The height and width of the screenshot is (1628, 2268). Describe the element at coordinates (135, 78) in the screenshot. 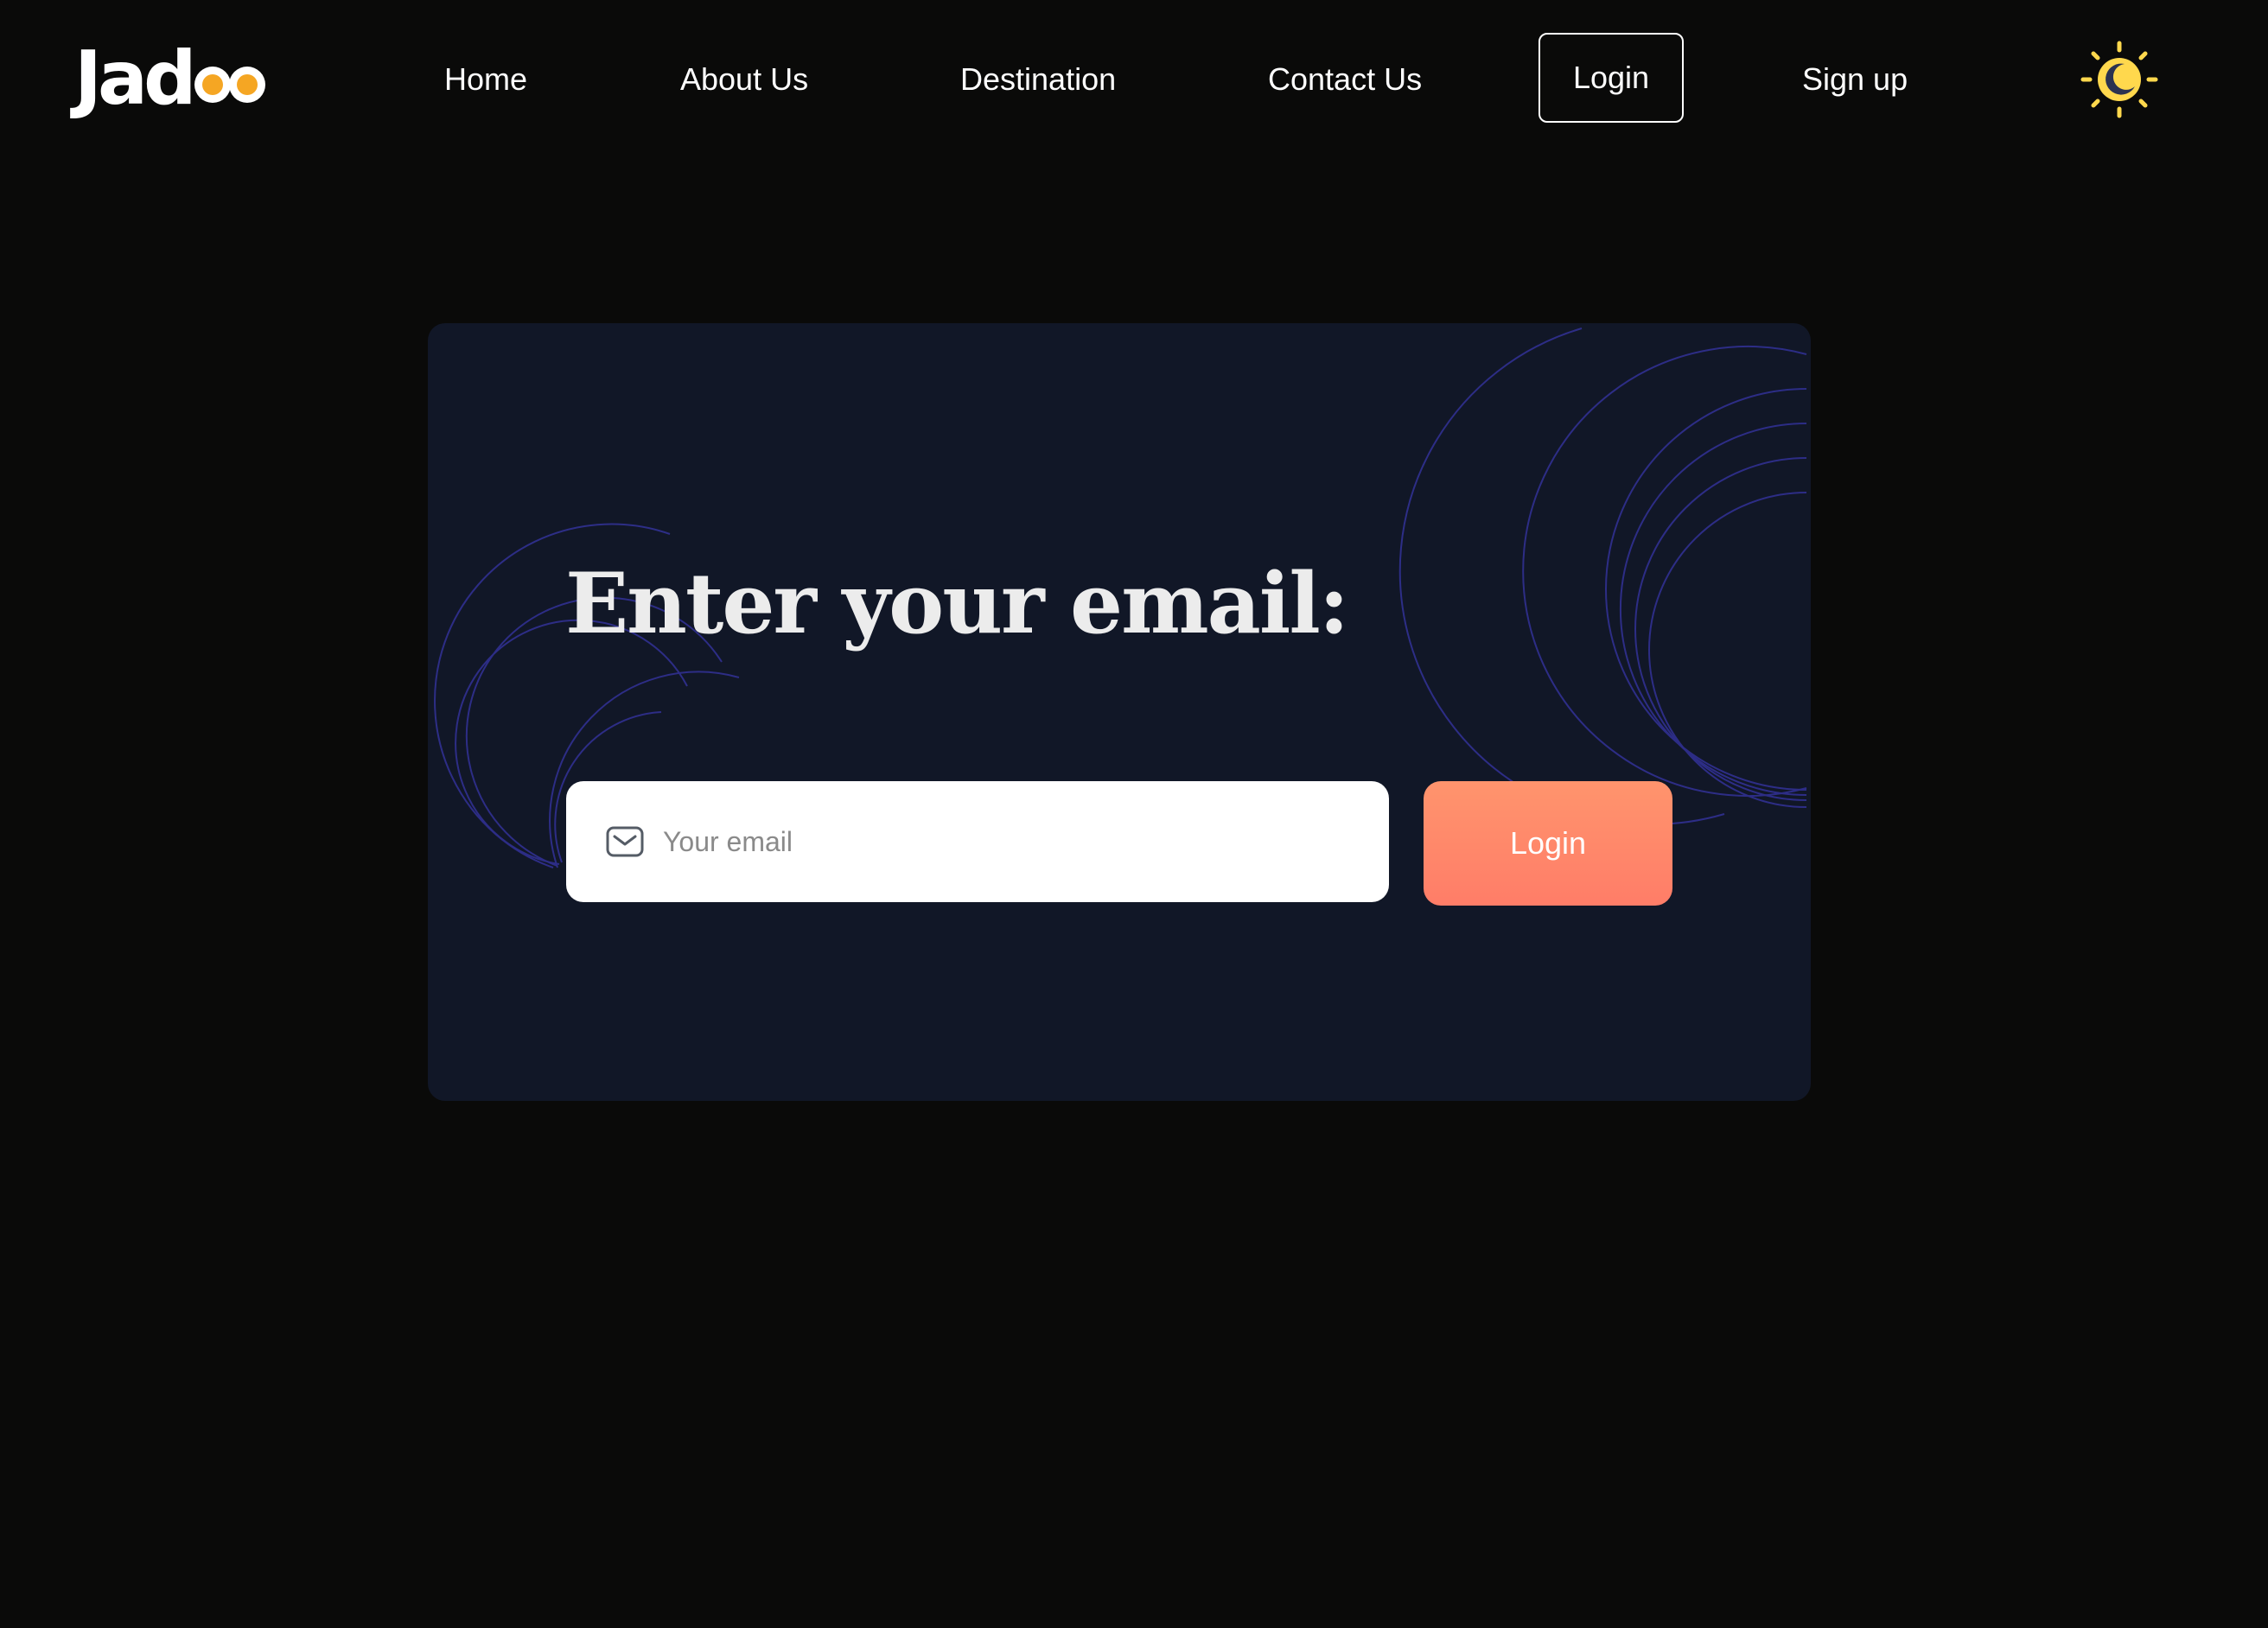

I see `logo-text: Jad` at that location.